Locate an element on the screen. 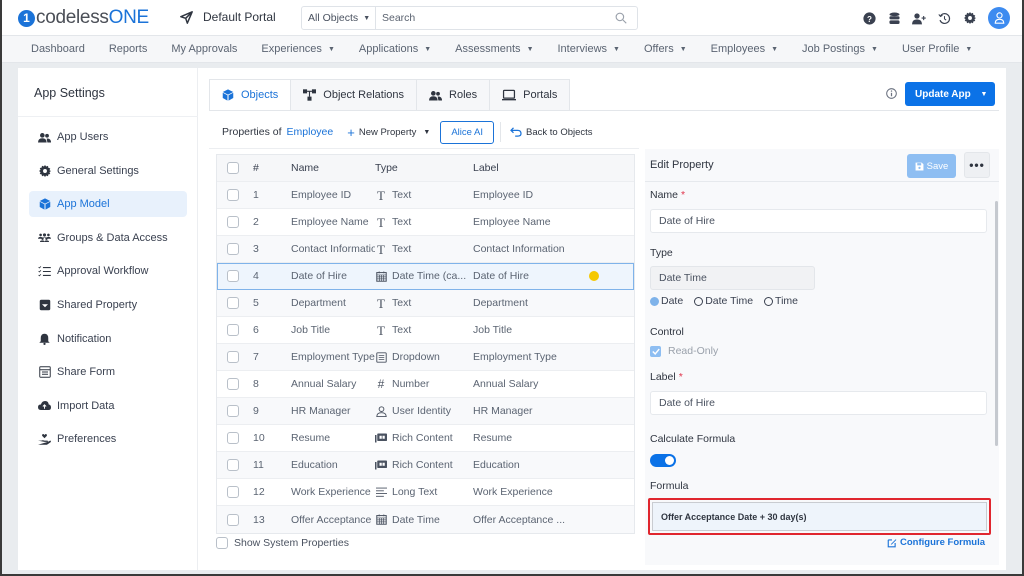 This screenshot has width=1024, height=576. add-user-icon is located at coordinates (919, 18).